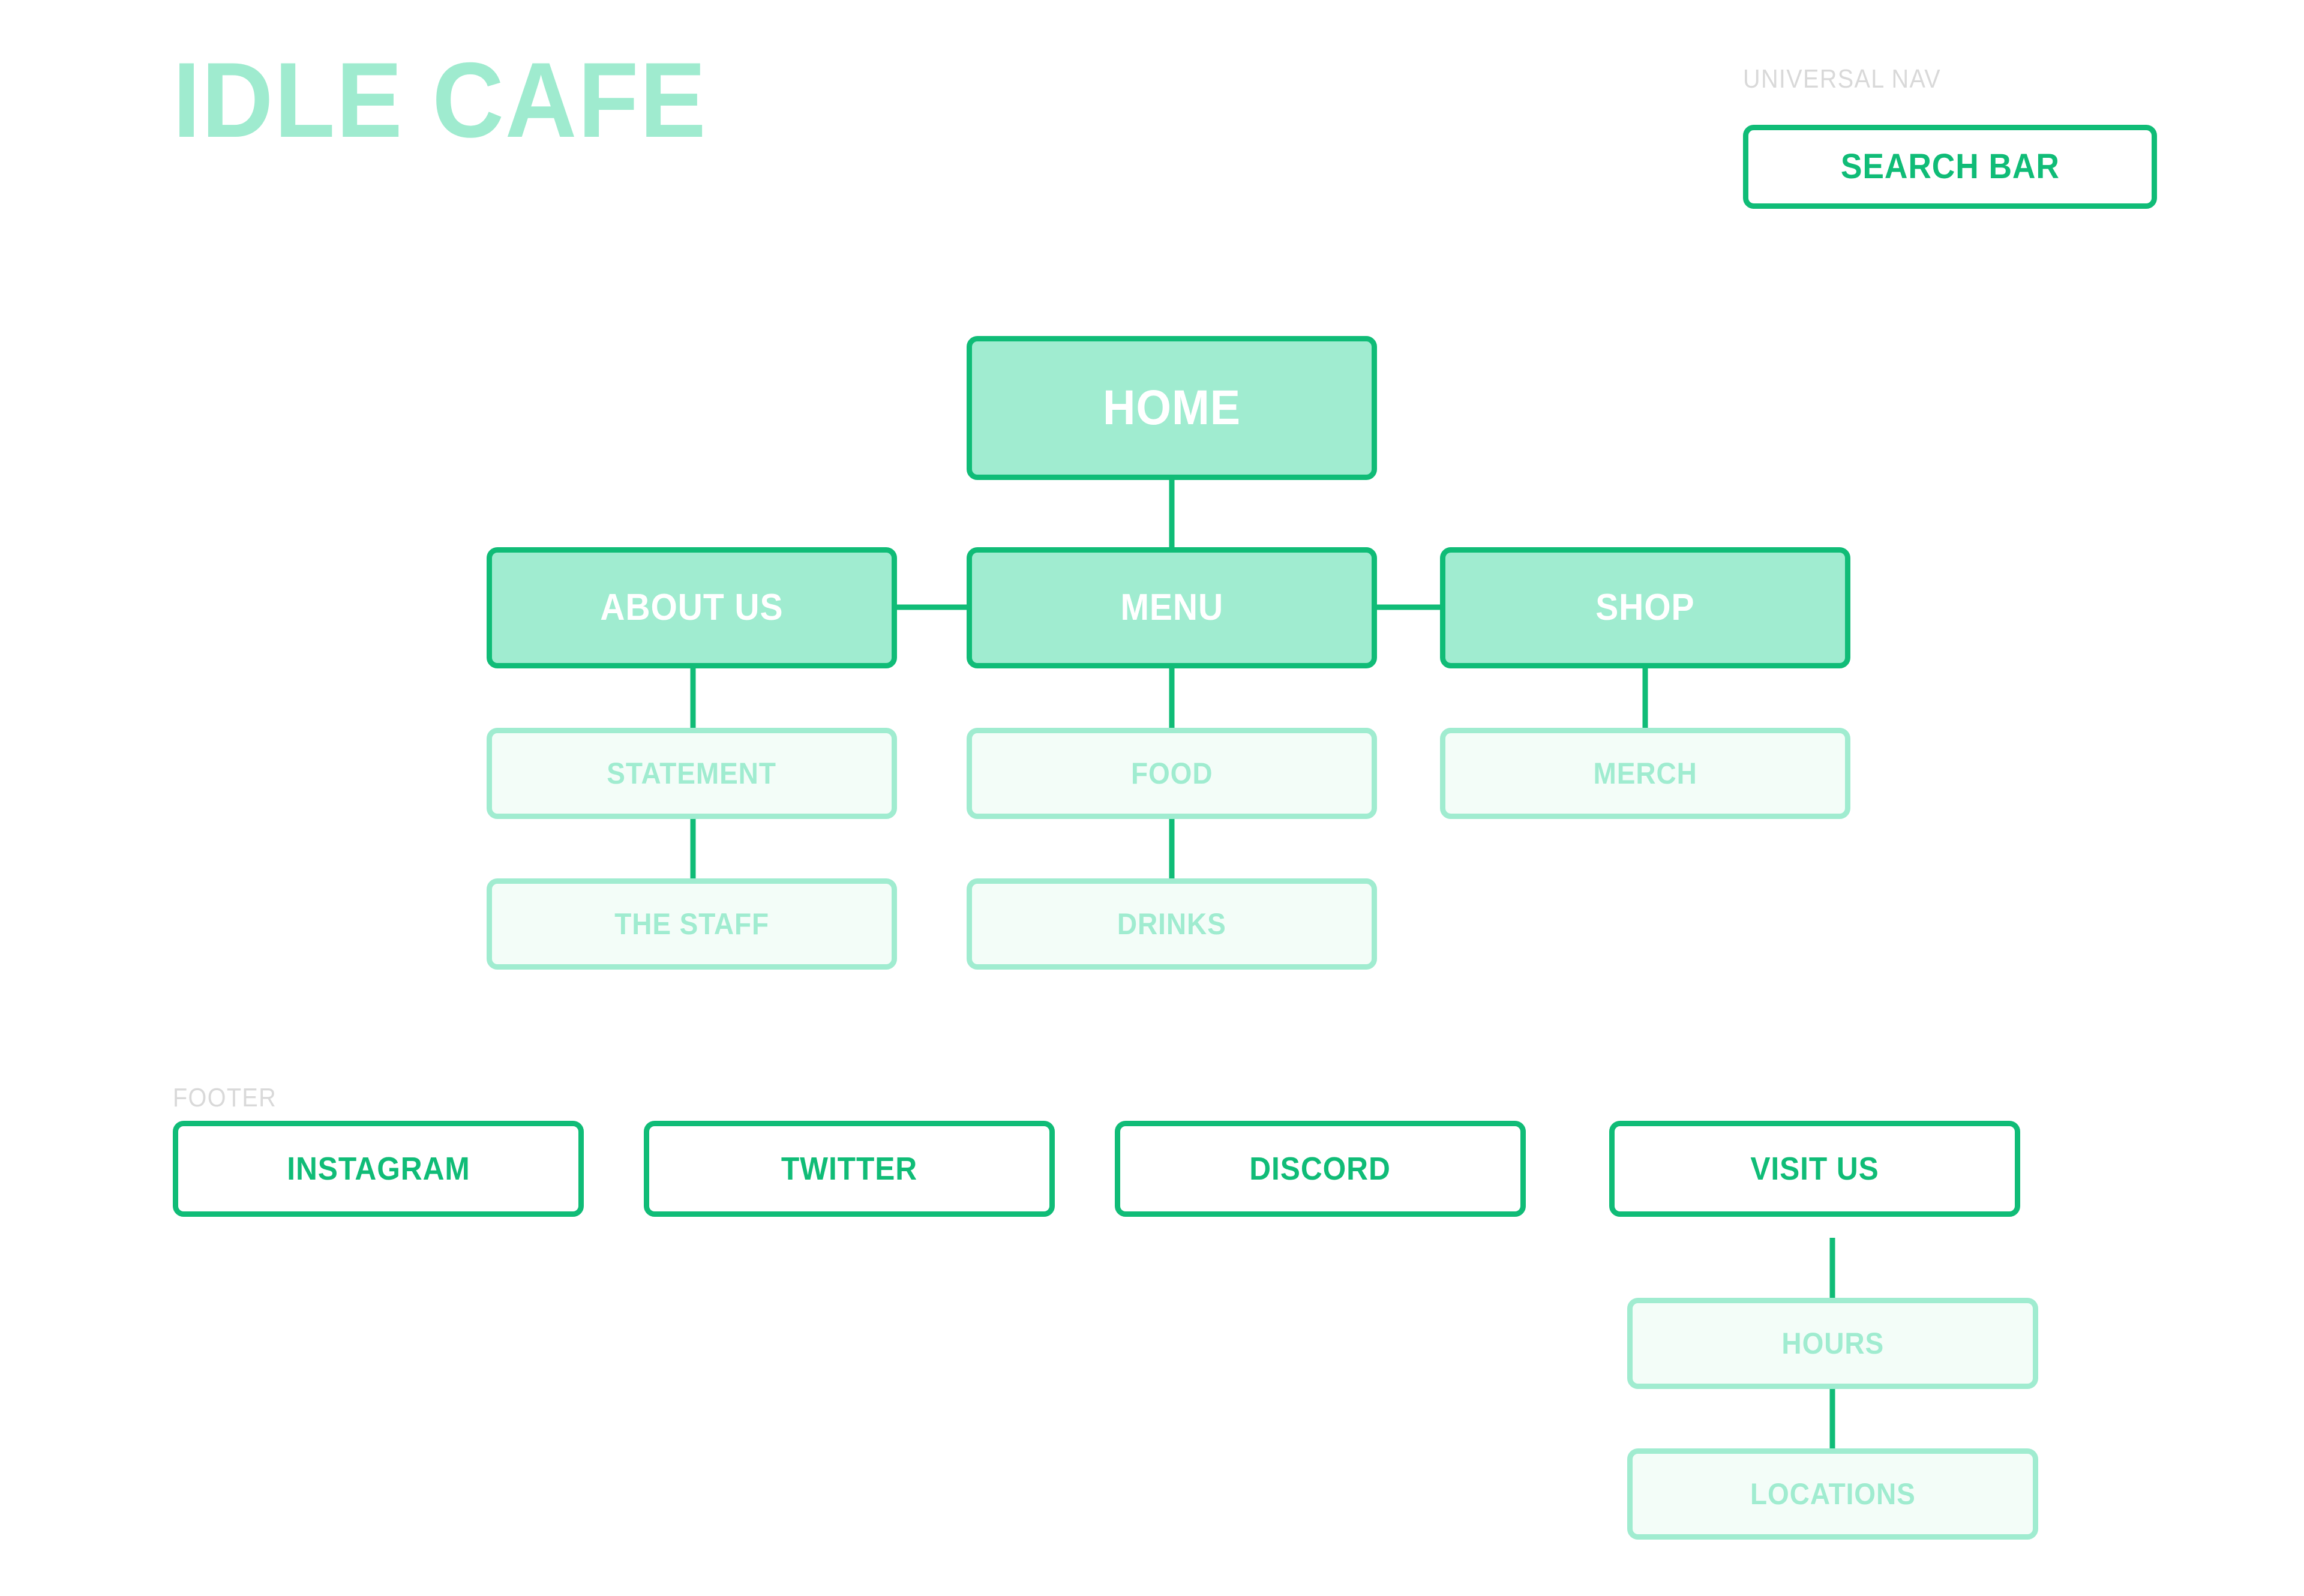  I want to click on footer-node-locations: LOCATIONS, so click(1833, 1494).